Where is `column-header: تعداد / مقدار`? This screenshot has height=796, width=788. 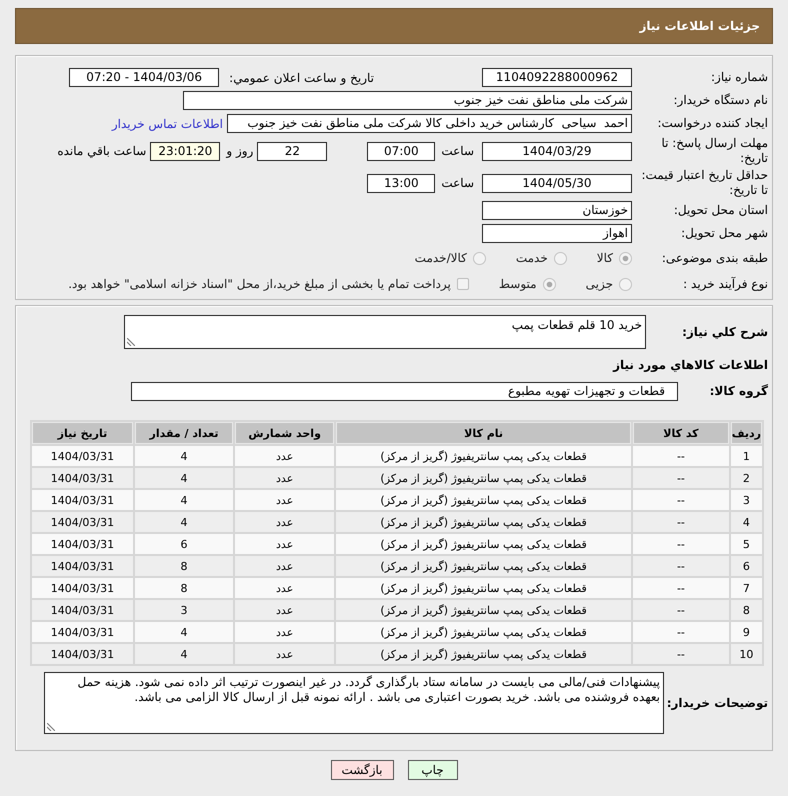
column-header: تعداد / مقدار is located at coordinates (184, 433).